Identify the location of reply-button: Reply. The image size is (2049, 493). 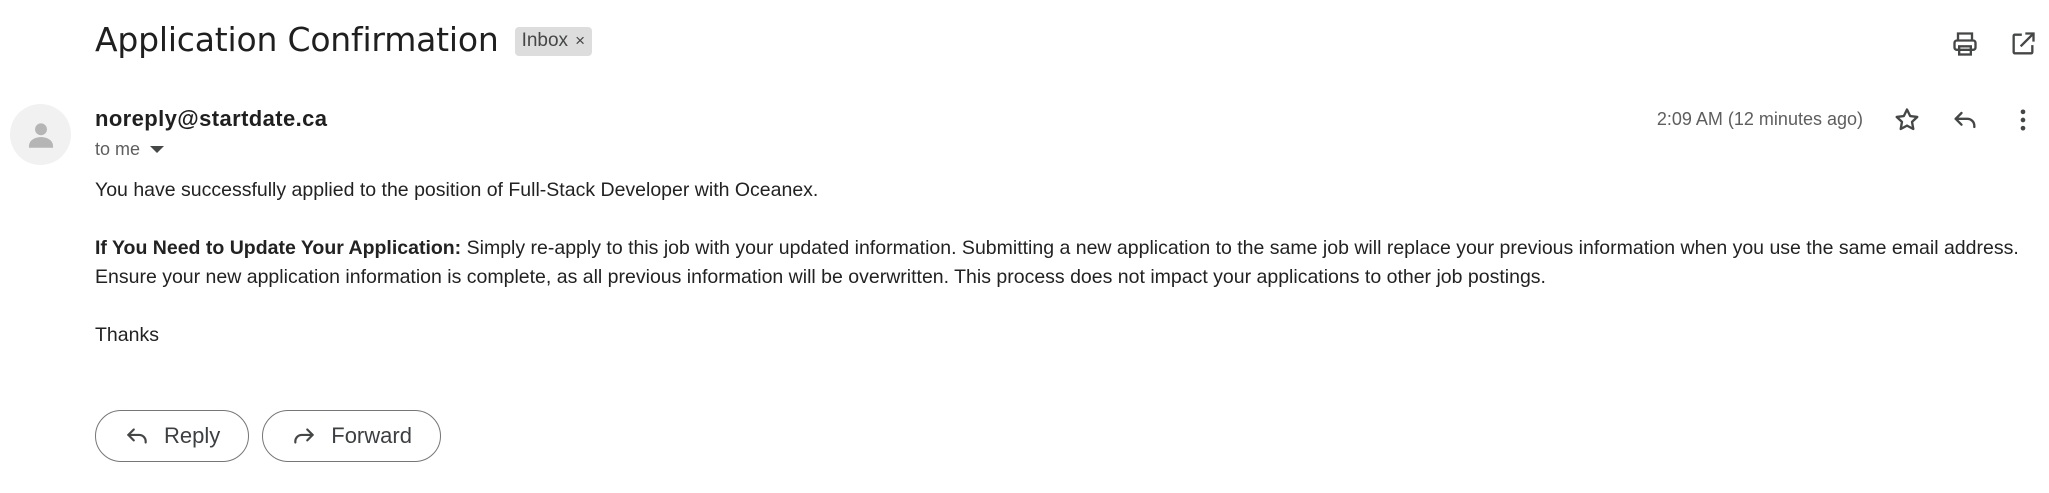
(172, 436).